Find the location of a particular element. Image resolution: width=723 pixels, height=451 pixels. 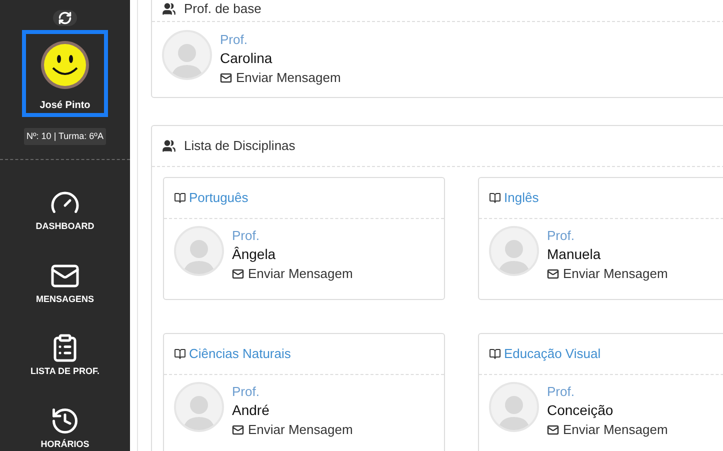

subject-name: Educação Visual is located at coordinates (552, 354).